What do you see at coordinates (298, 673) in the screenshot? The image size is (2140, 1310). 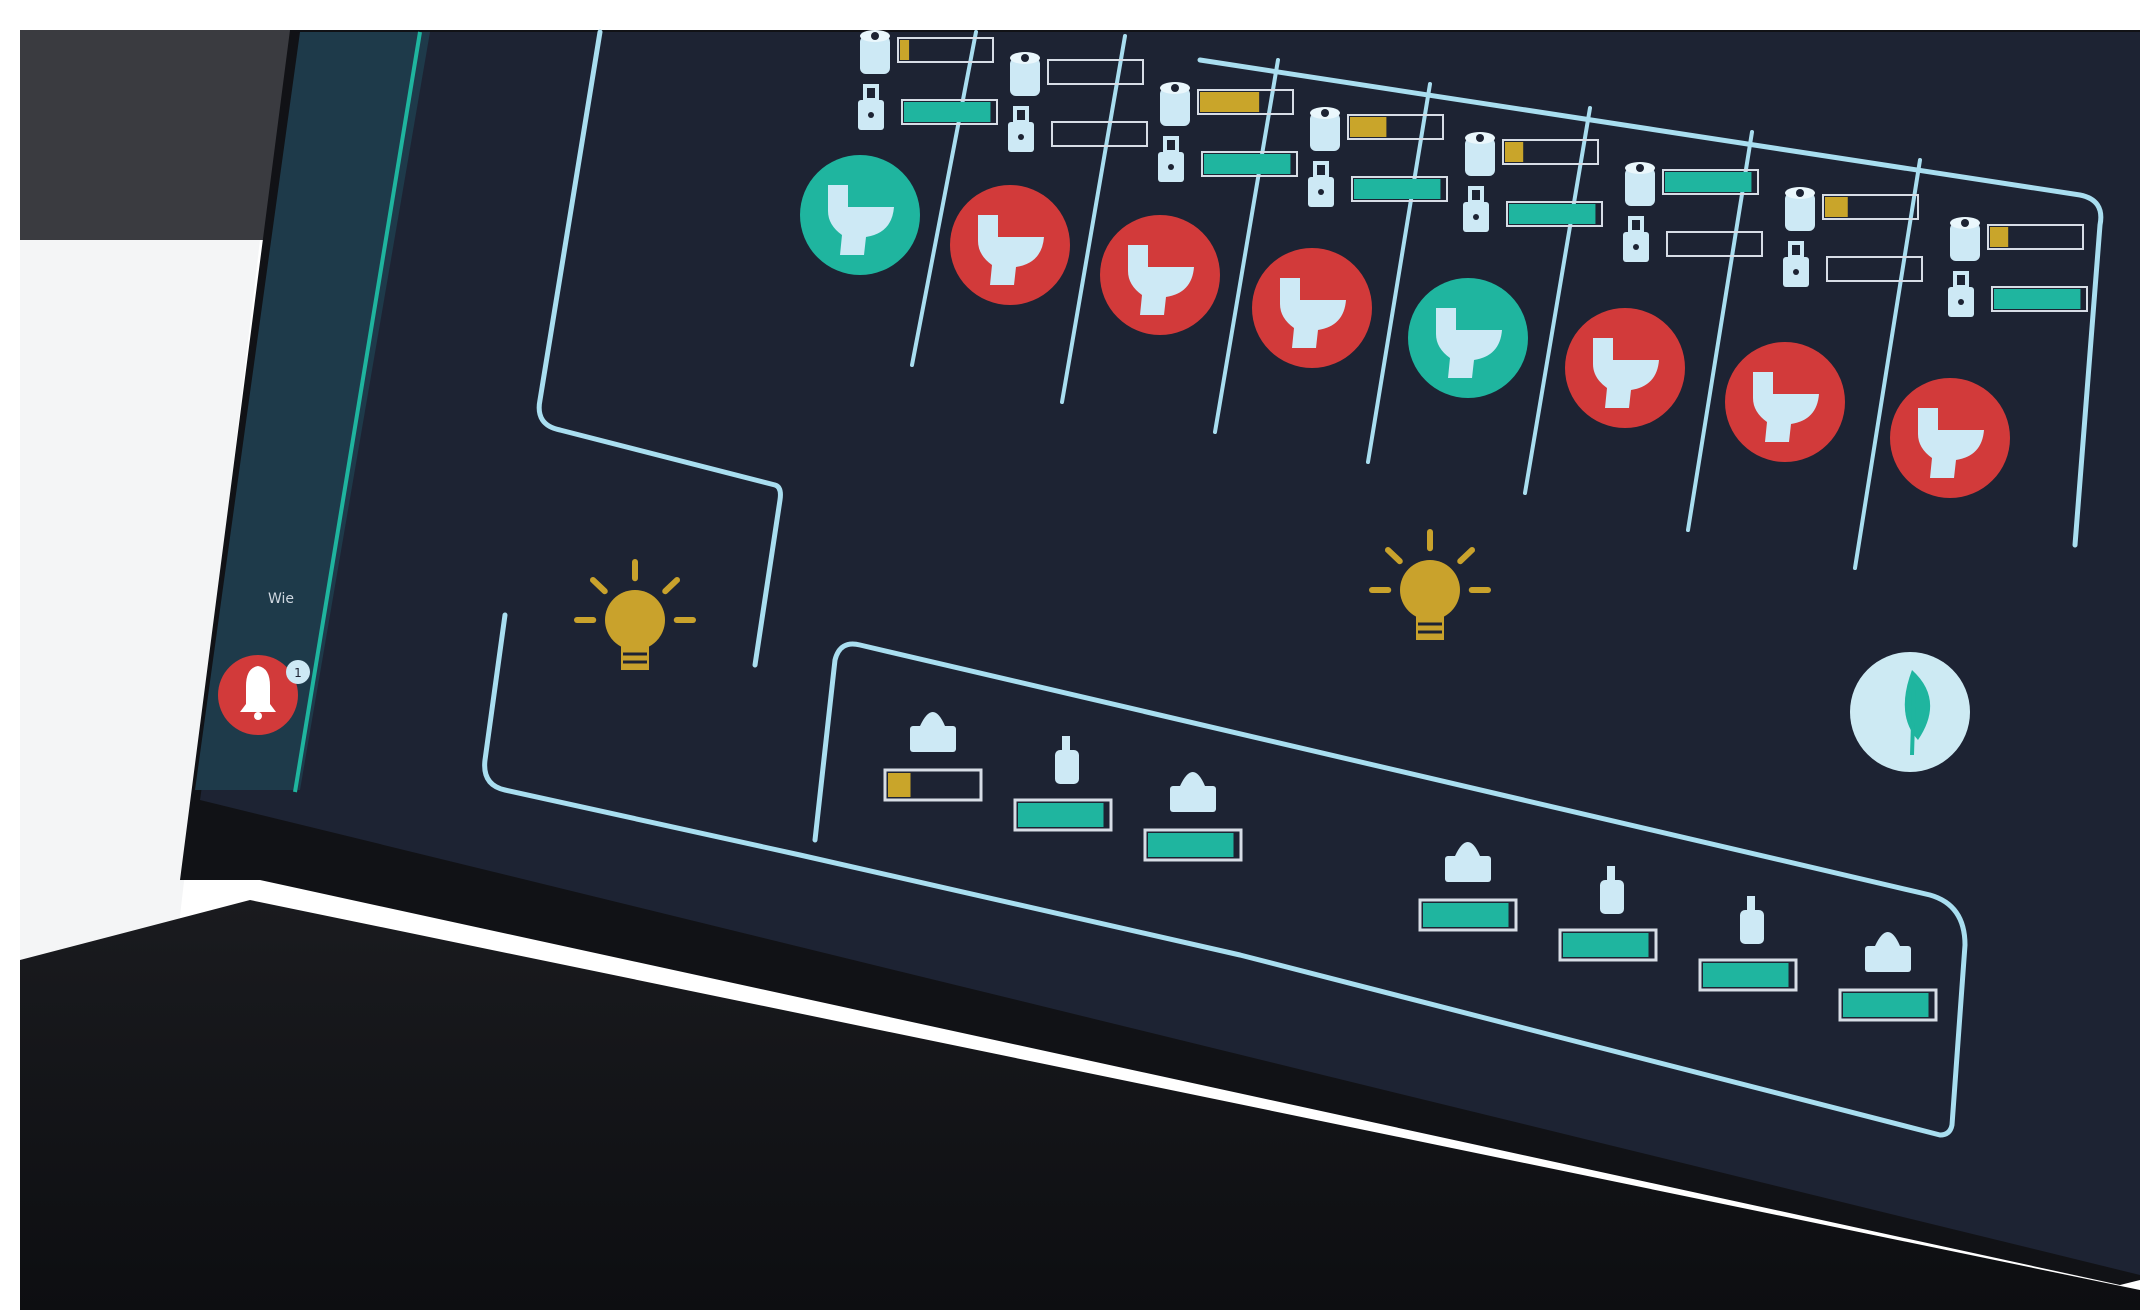 I see `alert-badge-count: 1` at bounding box center [298, 673].